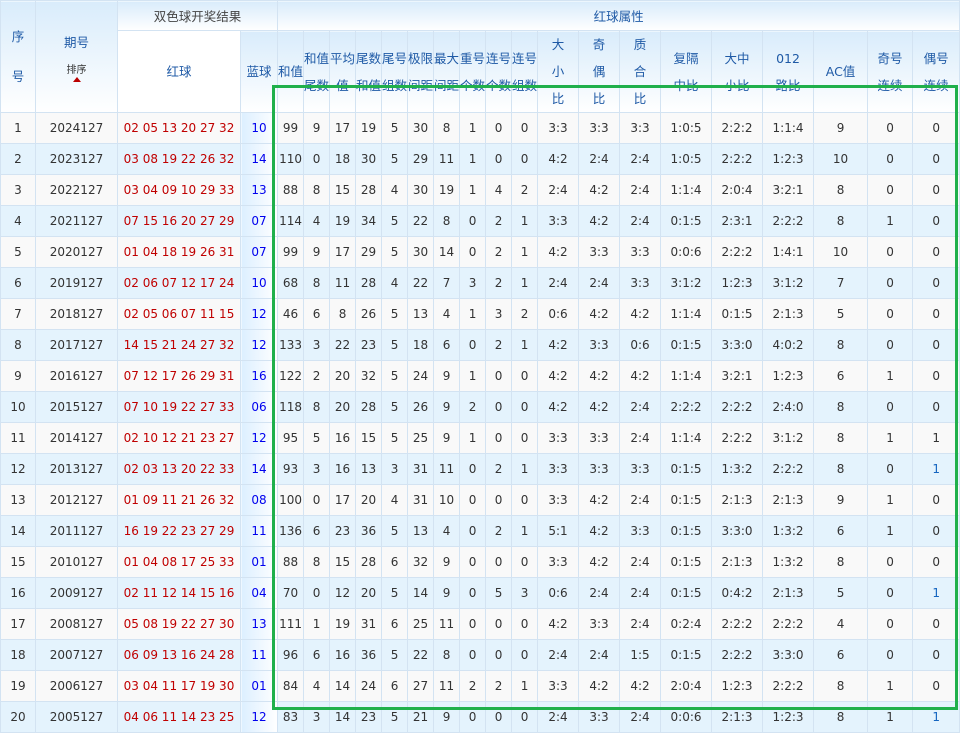  What do you see at coordinates (737, 314) in the screenshot?
I see `attr-cell-14: 0:1:5` at bounding box center [737, 314].